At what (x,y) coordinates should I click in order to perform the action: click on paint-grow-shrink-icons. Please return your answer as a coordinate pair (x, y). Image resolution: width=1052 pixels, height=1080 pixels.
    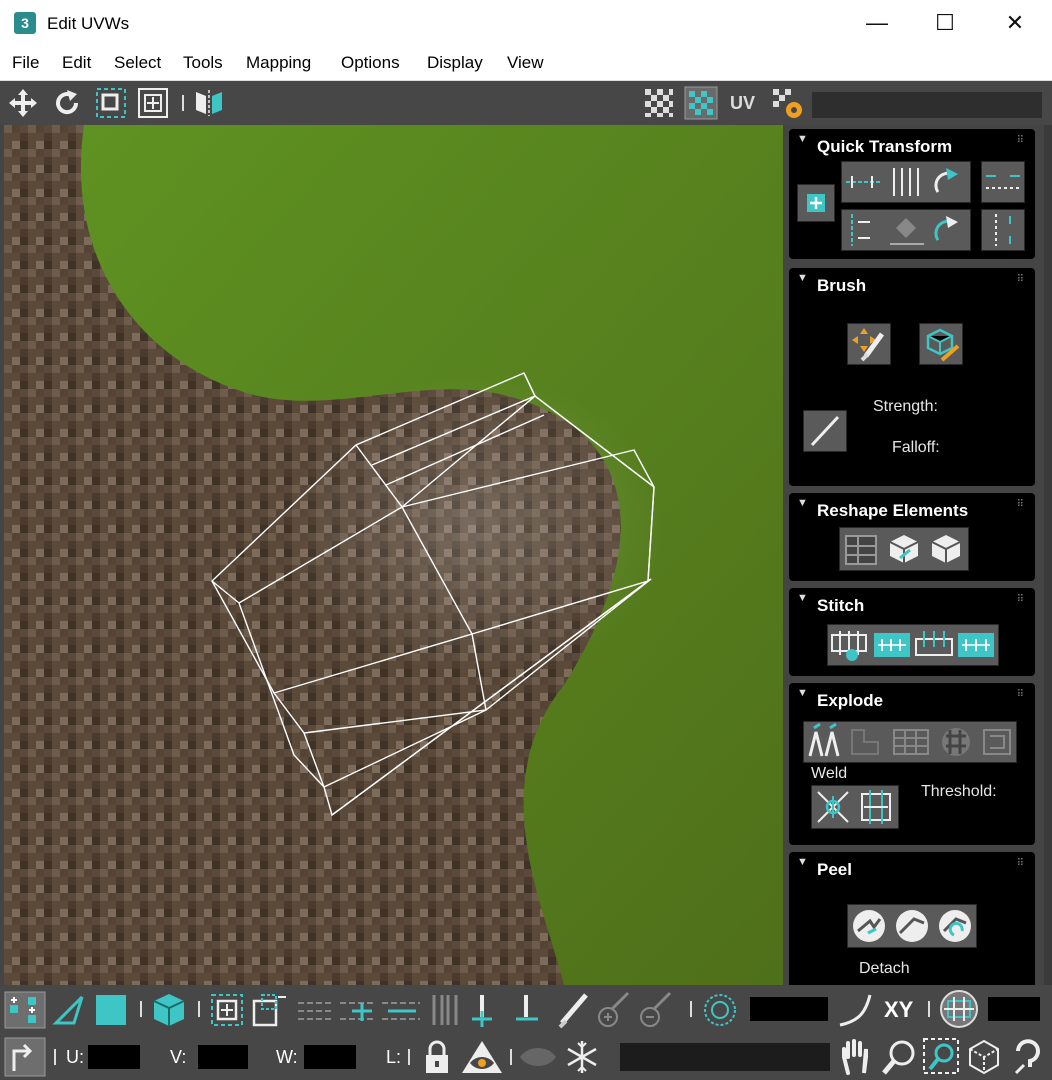
    Looking at the image, I should click on (638, 1010).